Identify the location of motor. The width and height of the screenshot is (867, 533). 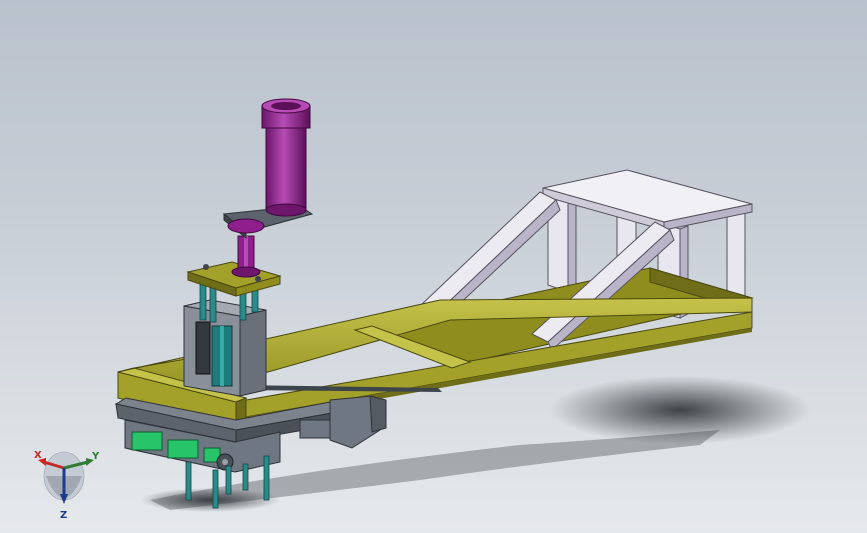
(286, 157).